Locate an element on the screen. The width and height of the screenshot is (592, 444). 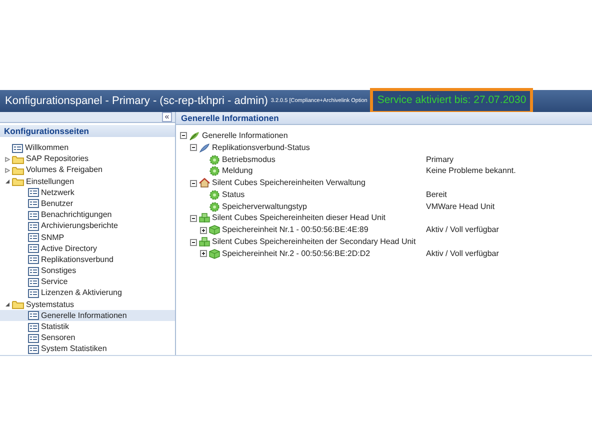
nav-item: Netzwerk is located at coordinates (87, 192).